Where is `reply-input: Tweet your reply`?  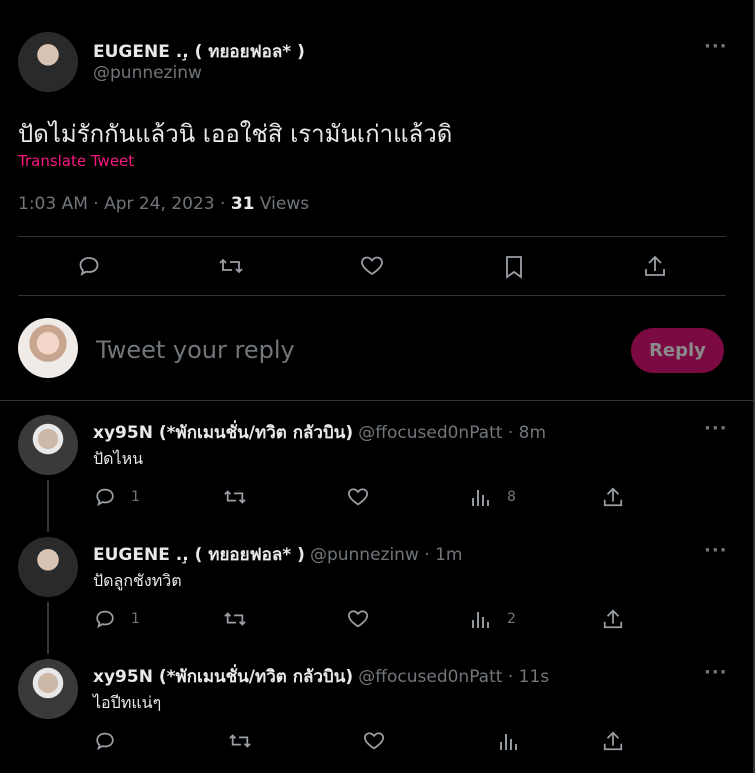
reply-input: Tweet your reply is located at coordinates (195, 350).